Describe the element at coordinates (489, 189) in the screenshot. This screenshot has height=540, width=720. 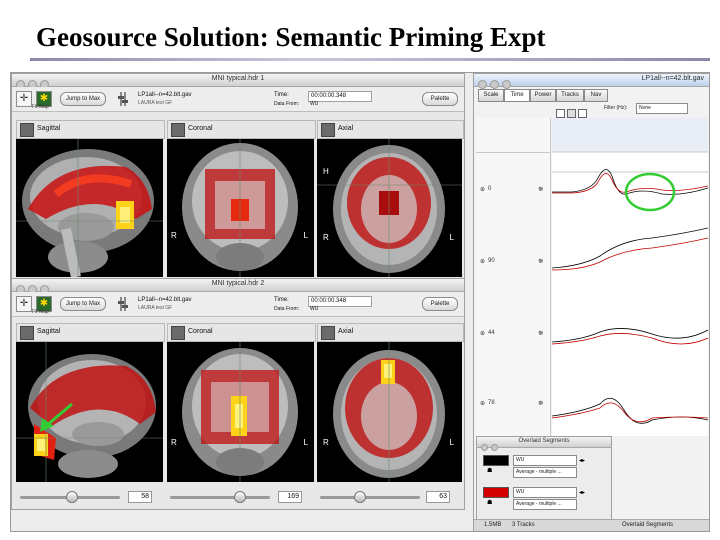
I see `track-label: 0` at that location.